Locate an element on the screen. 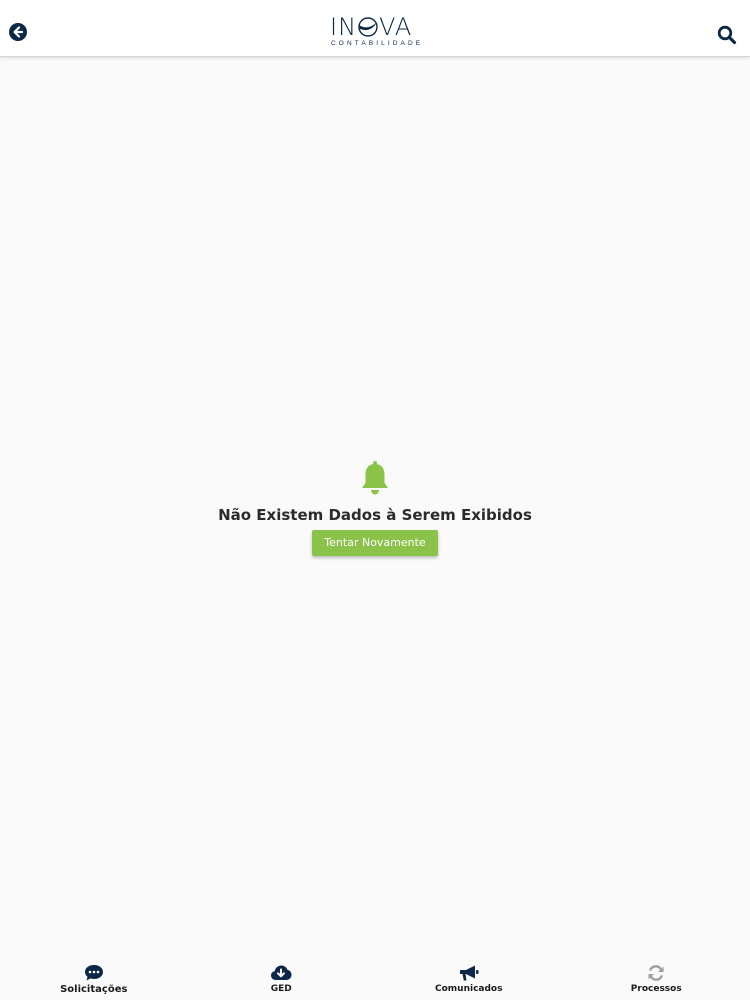 The image size is (750, 1000). empty-message: Não Existem Dados à Serem Exibidos is located at coordinates (375, 515).